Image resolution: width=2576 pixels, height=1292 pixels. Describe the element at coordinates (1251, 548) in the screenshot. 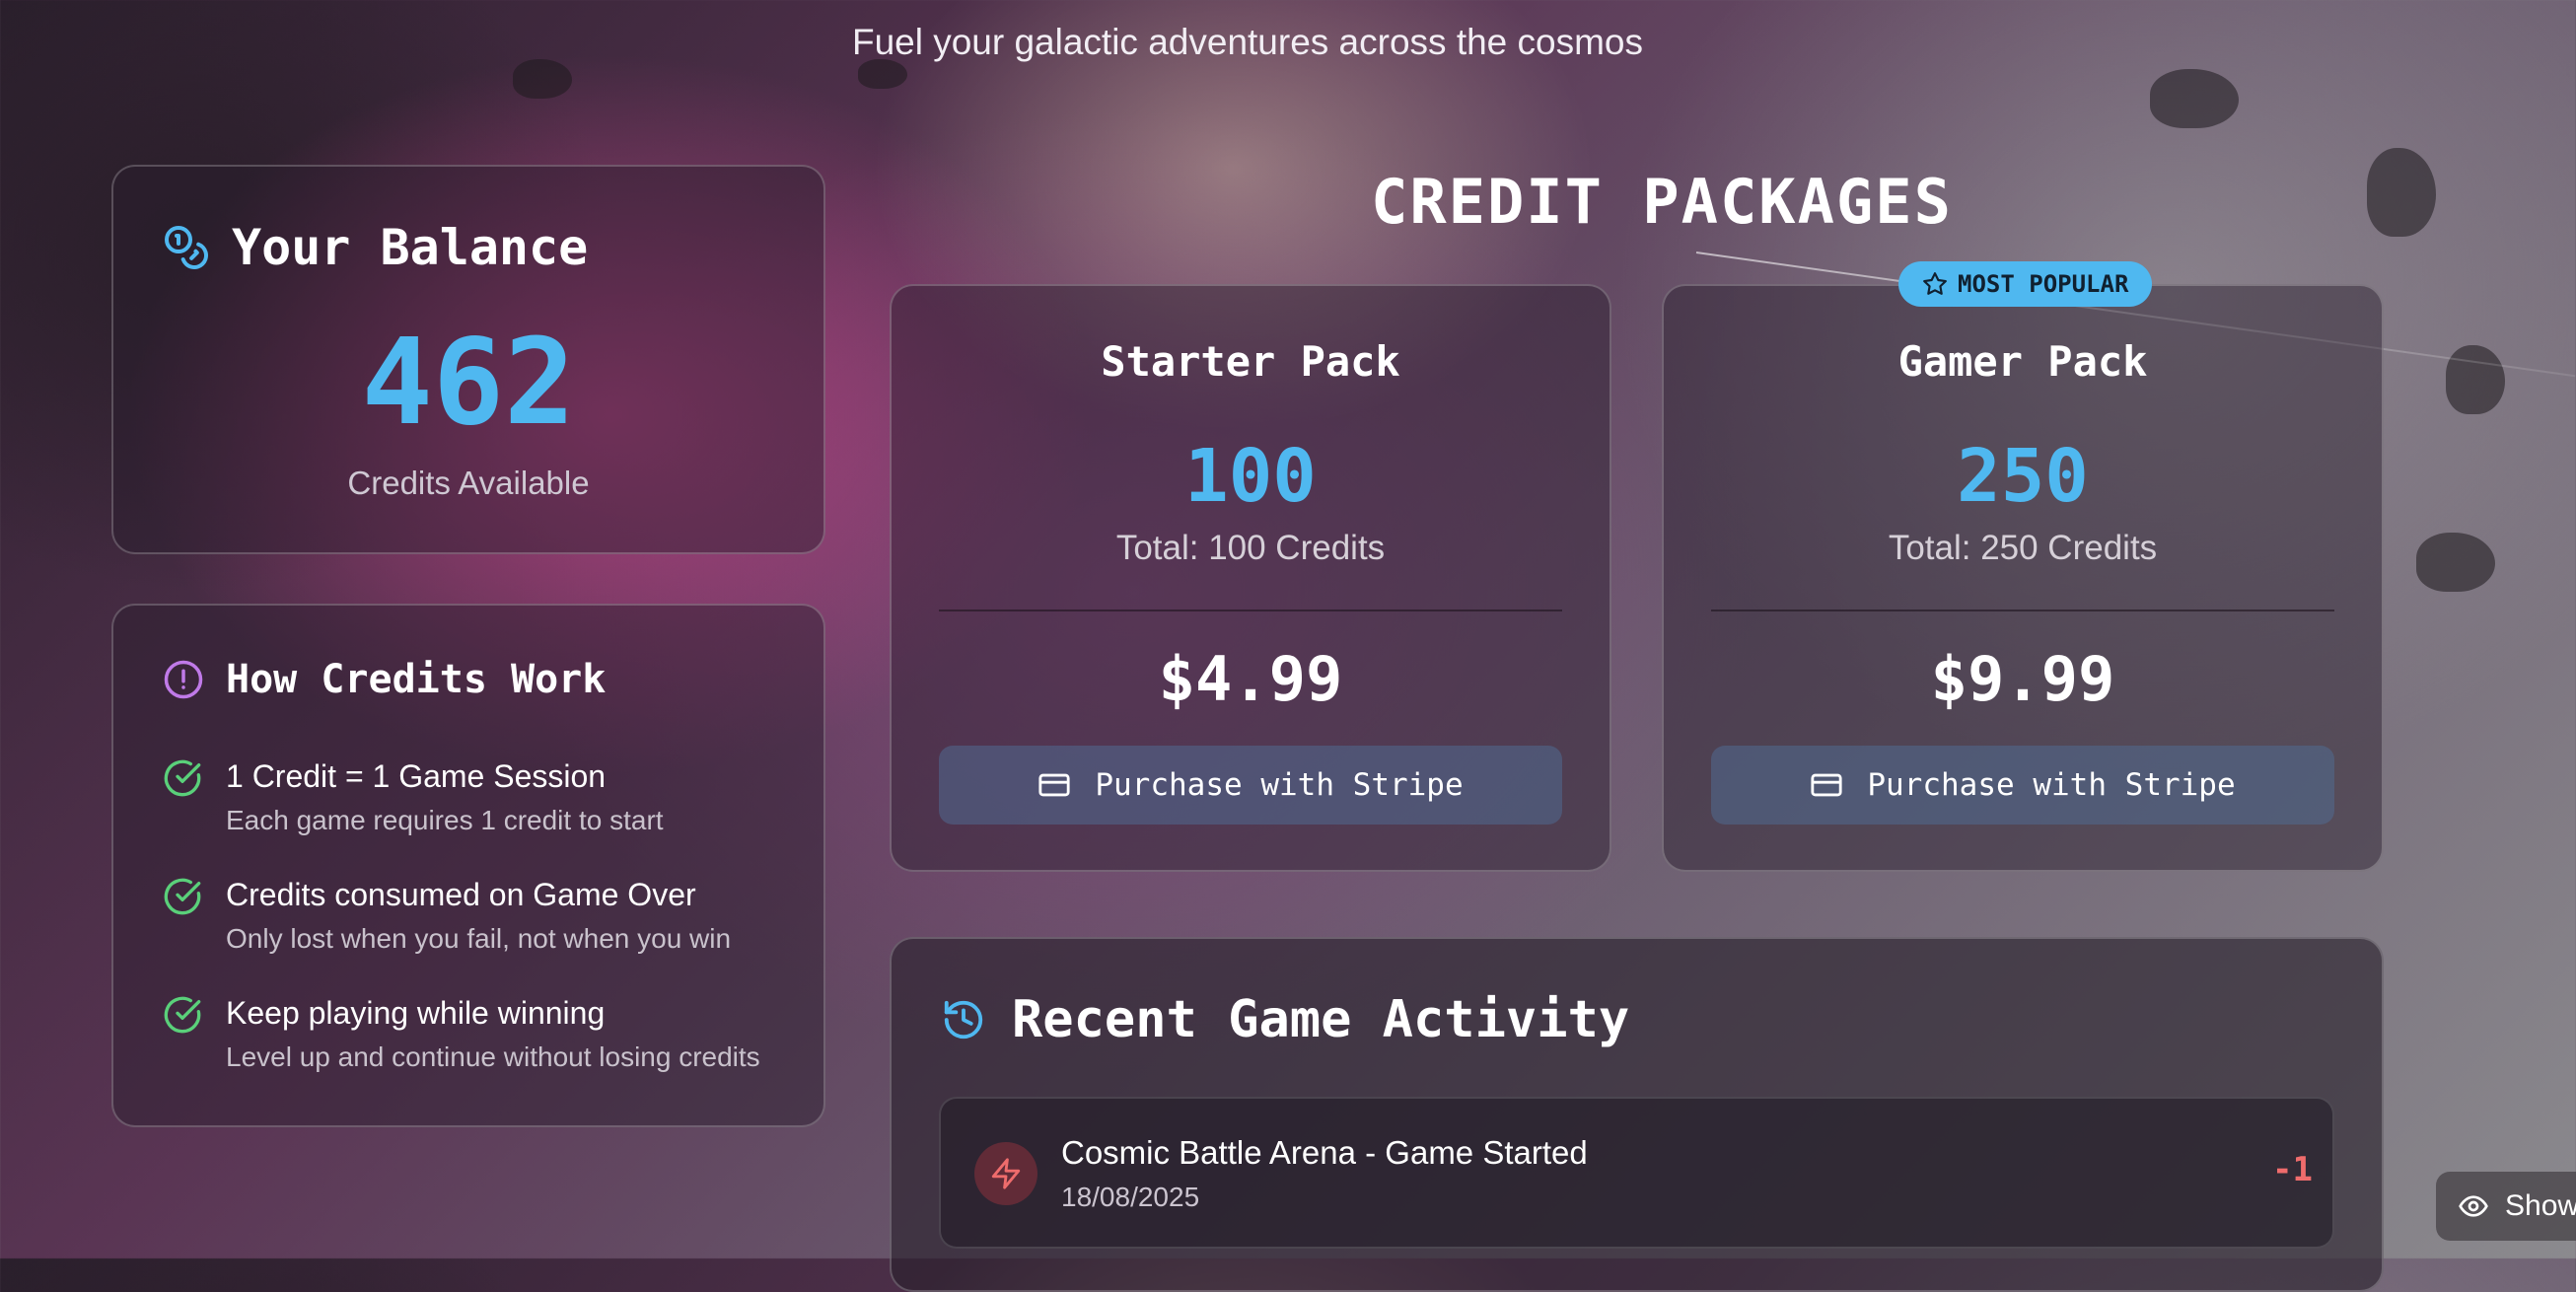

I see `package-total: Total: 100 Credits` at that location.